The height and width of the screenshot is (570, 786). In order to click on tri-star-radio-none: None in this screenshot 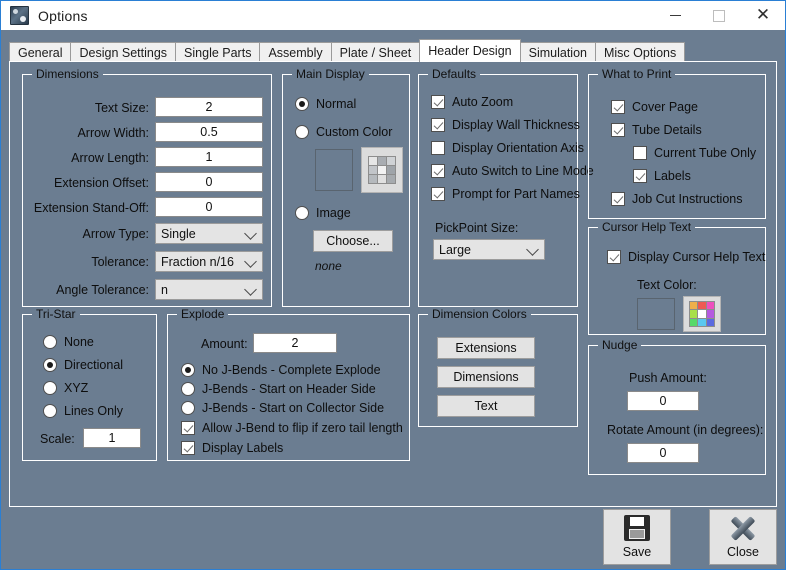, I will do `click(68, 342)`.